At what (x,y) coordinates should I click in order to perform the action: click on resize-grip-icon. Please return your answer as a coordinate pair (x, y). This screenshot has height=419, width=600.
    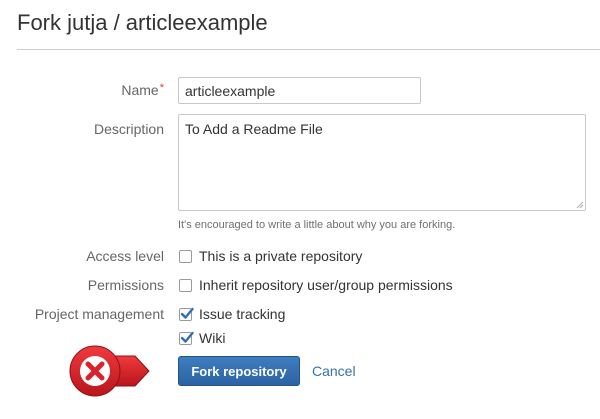
    Looking at the image, I should click on (580, 205).